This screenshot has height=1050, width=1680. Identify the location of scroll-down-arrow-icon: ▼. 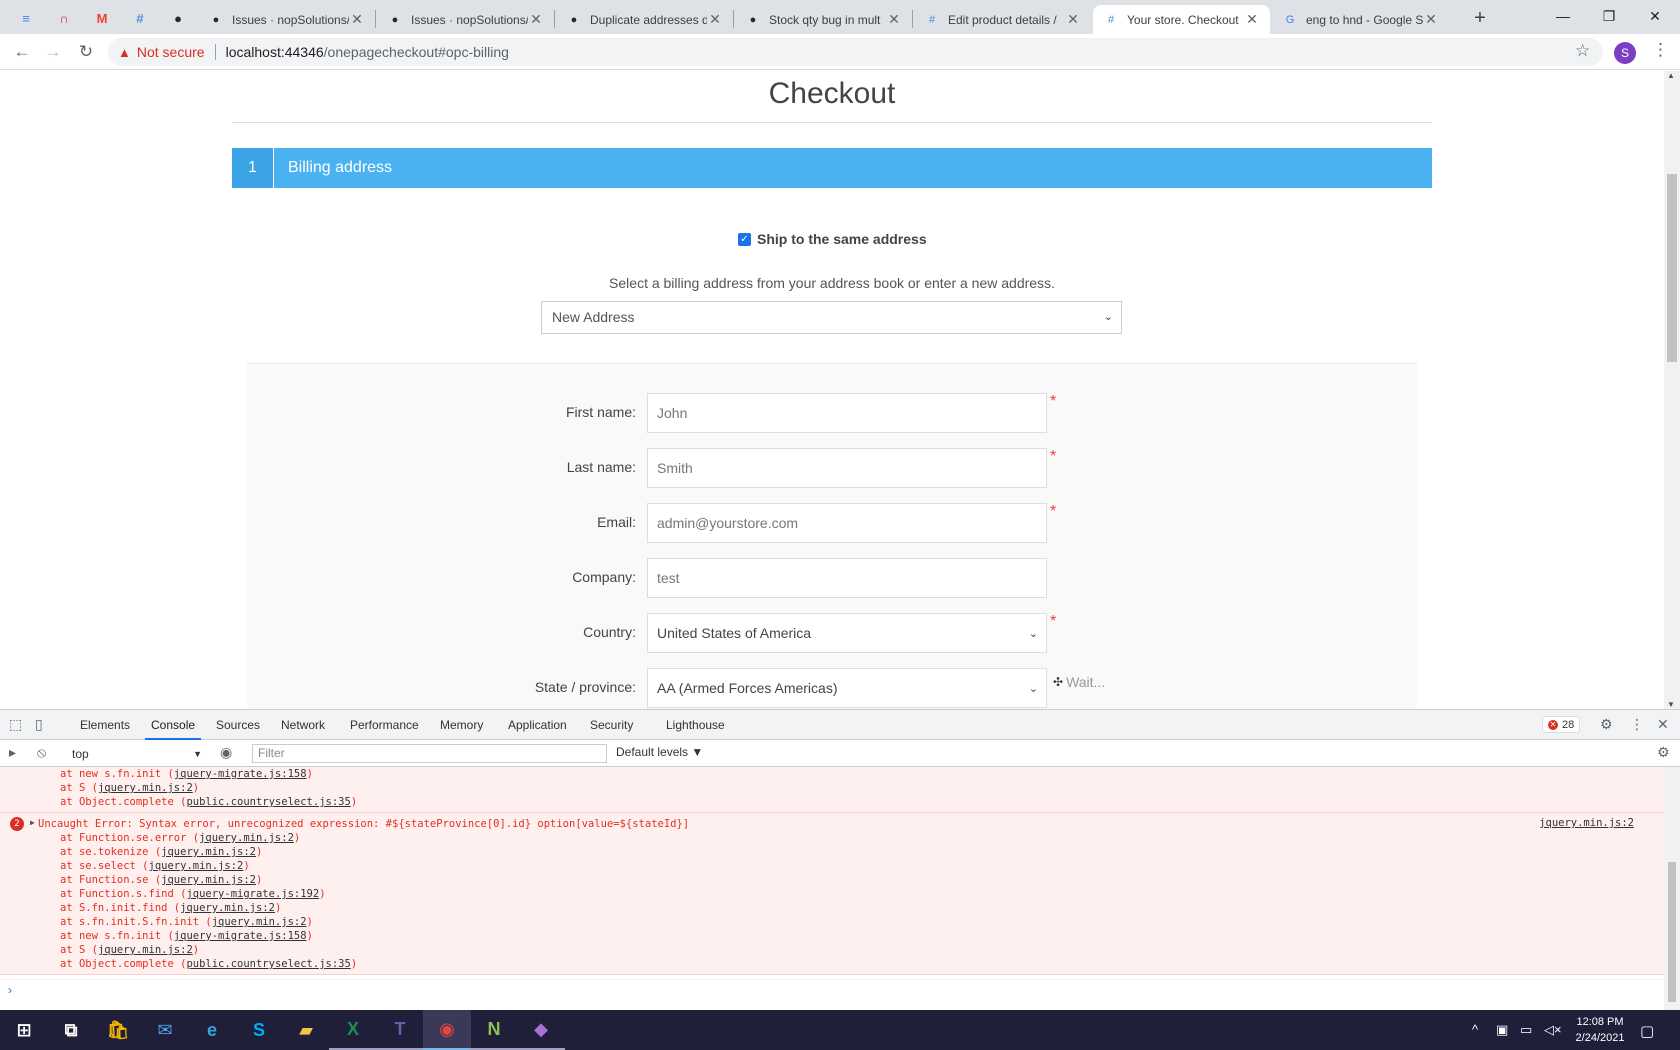
(1671, 704).